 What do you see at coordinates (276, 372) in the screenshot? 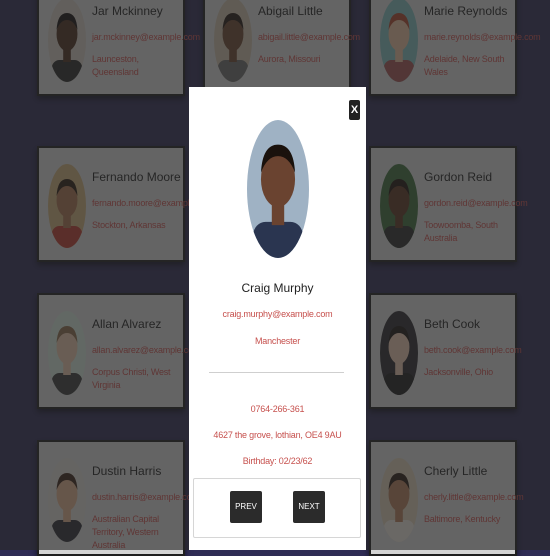
I see `modal-divider` at bounding box center [276, 372].